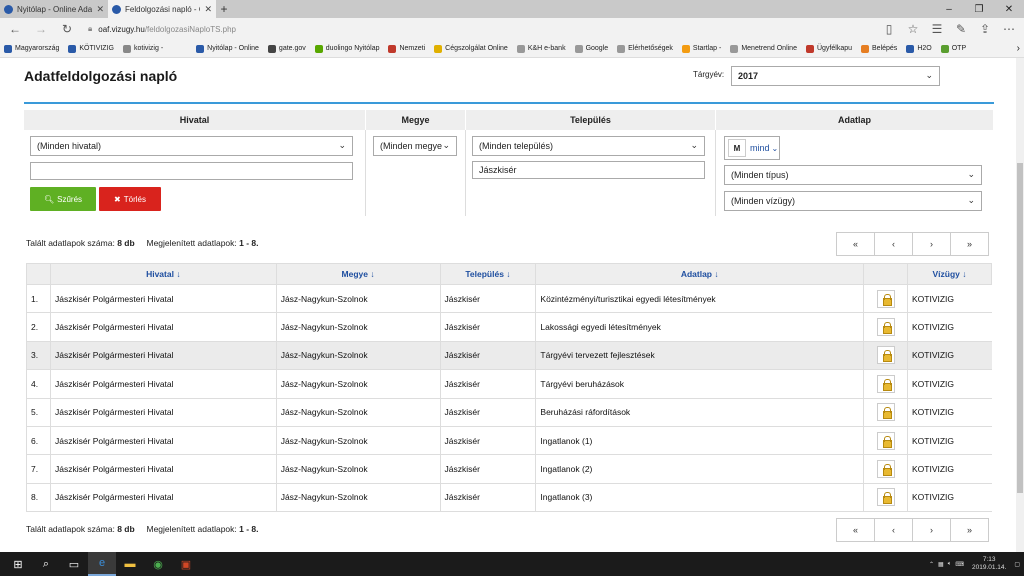 The height and width of the screenshot is (576, 1024). I want to click on new-tab-button: +, so click(224, 9).